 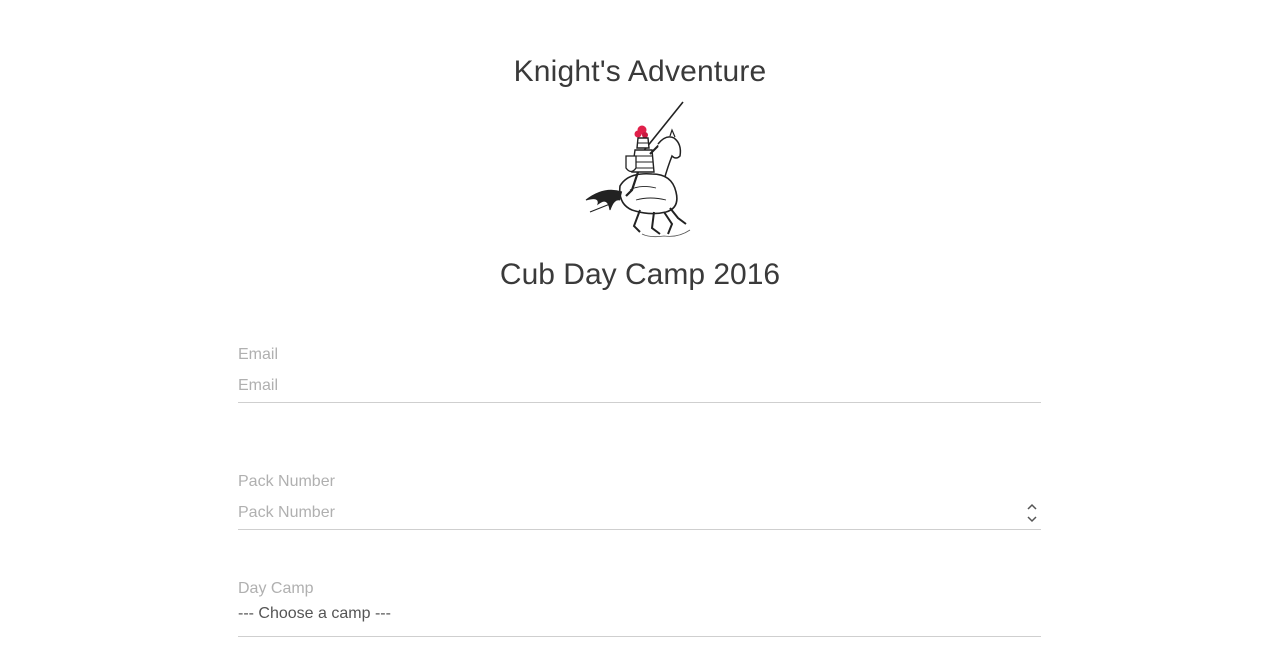 What do you see at coordinates (1032, 519) in the screenshot?
I see `chevron-down-icon` at bounding box center [1032, 519].